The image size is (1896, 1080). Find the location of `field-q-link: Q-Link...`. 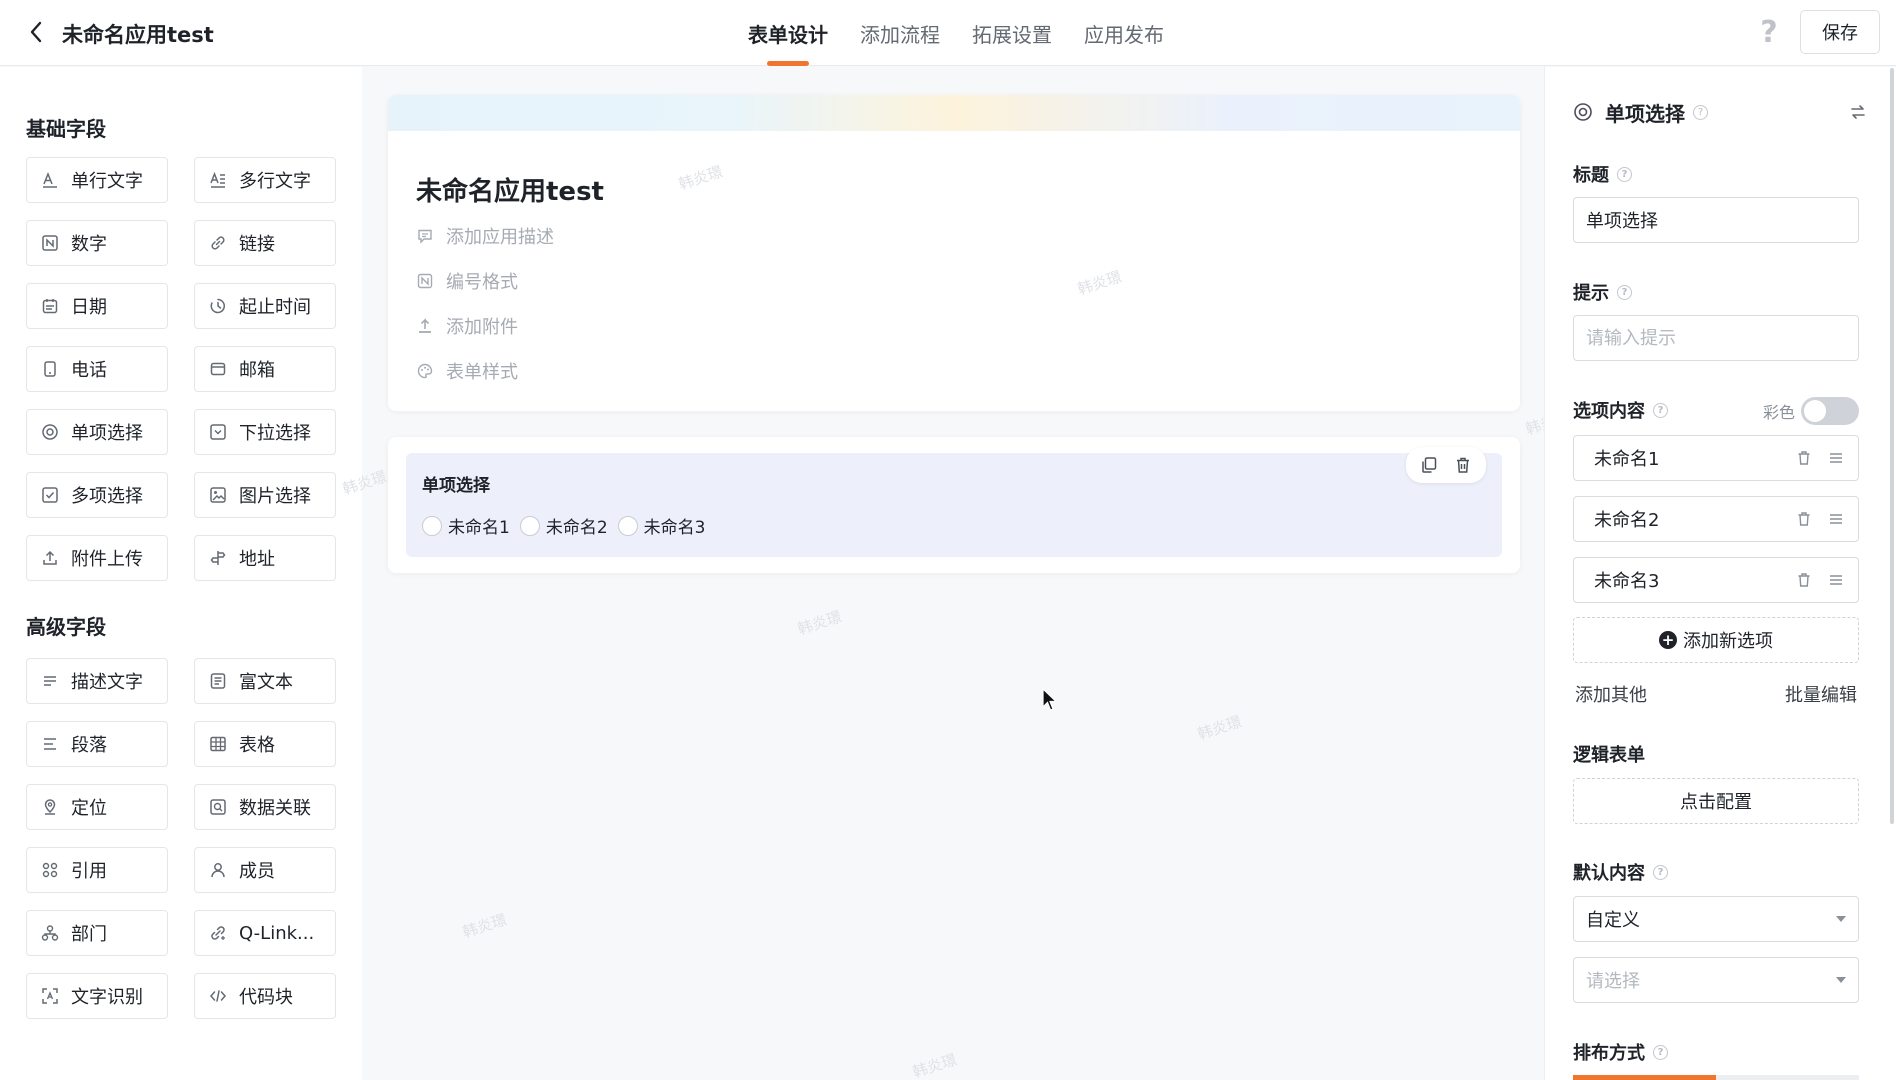

field-q-link: Q-Link... is located at coordinates (265, 933).